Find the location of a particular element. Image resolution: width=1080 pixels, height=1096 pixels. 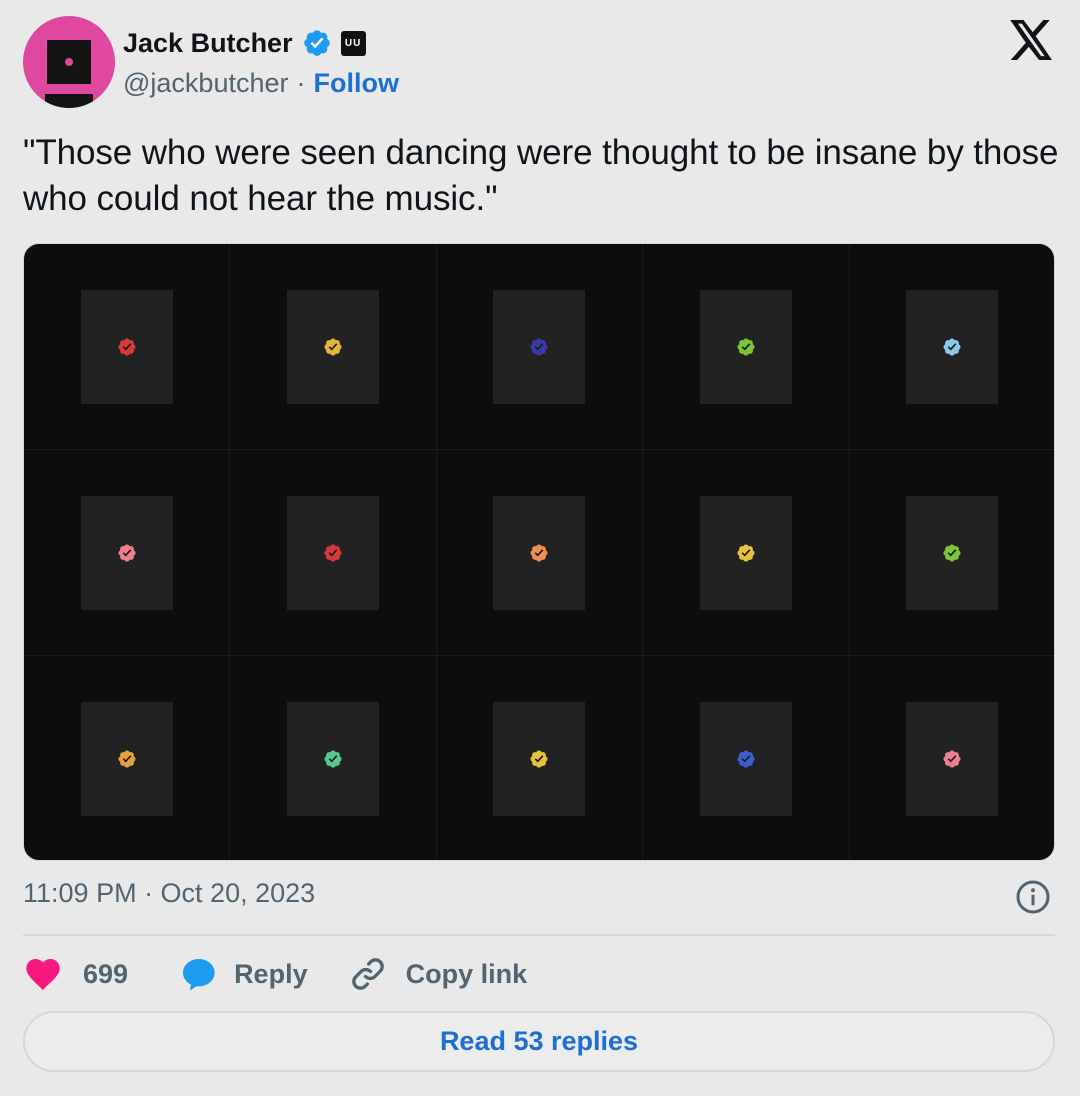

reply-label: Reply is located at coordinates (271, 973).